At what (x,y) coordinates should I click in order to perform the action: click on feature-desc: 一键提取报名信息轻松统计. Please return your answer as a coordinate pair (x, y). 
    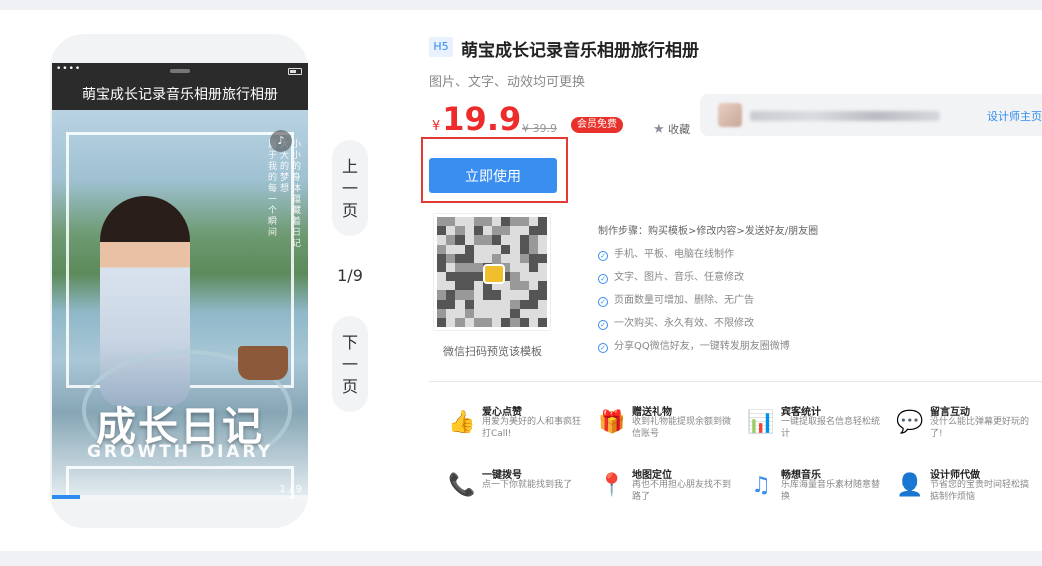
    Looking at the image, I should click on (831, 428).